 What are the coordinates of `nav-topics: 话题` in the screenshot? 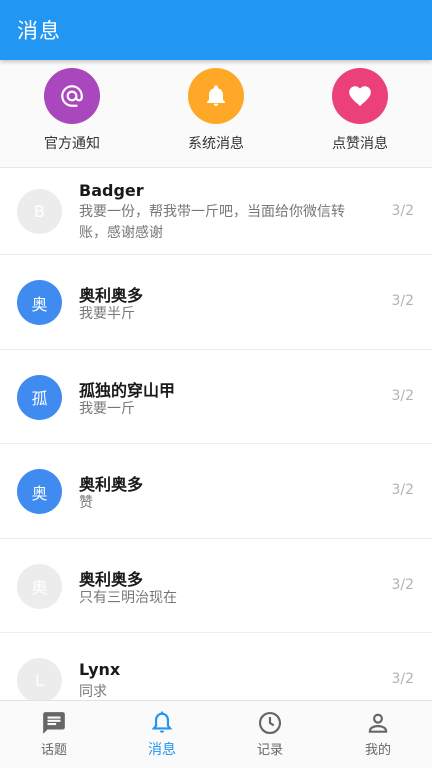 It's located at (54, 734).